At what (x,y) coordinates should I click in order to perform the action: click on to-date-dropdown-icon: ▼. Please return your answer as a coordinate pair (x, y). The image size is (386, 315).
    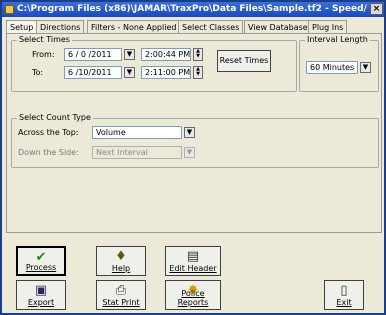
    Looking at the image, I should click on (129, 72).